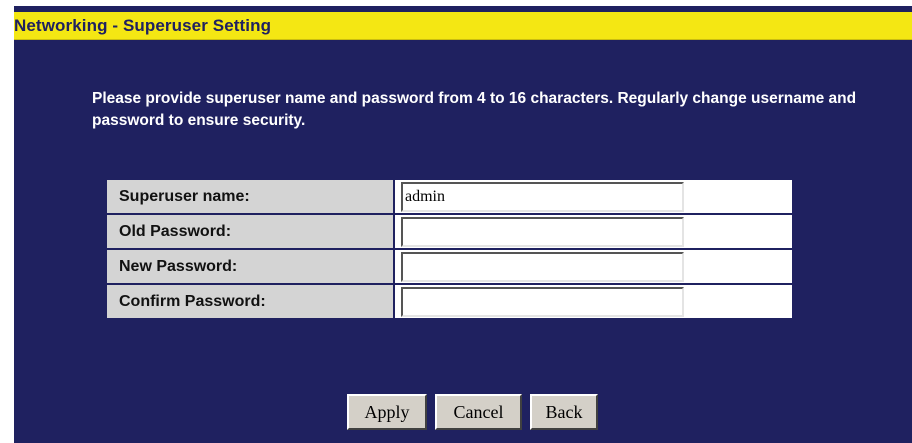  Describe the element at coordinates (542, 301) in the screenshot. I see `confirm-password-input` at that location.